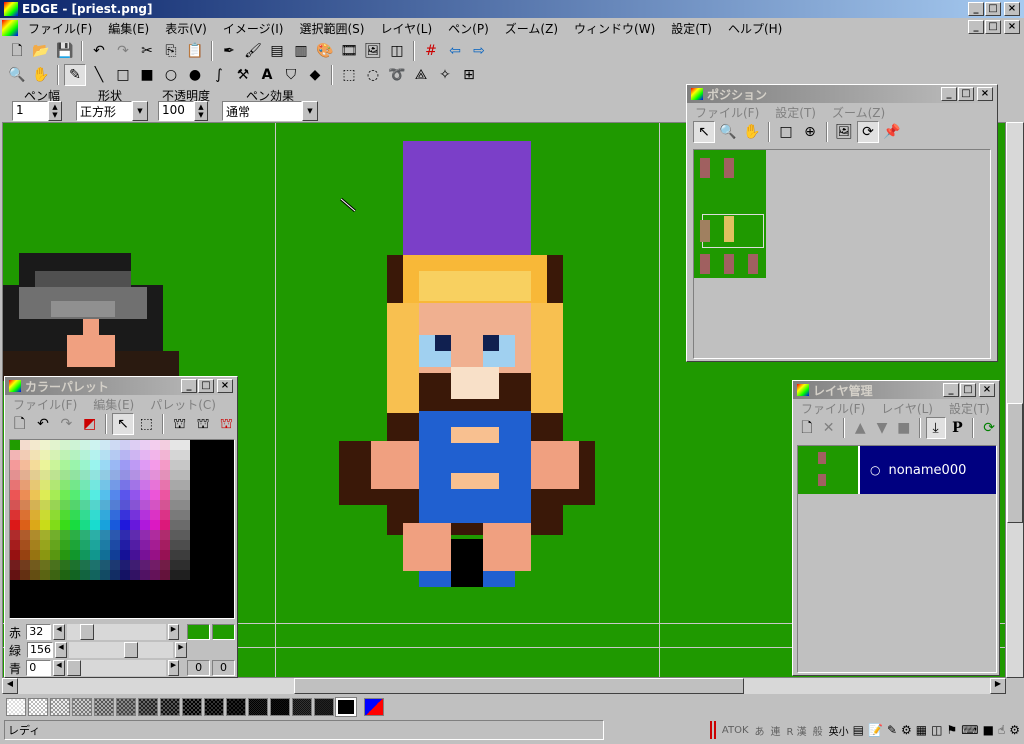  What do you see at coordinates (41, 51) in the screenshot?
I see `open-icon: 📂` at bounding box center [41, 51].